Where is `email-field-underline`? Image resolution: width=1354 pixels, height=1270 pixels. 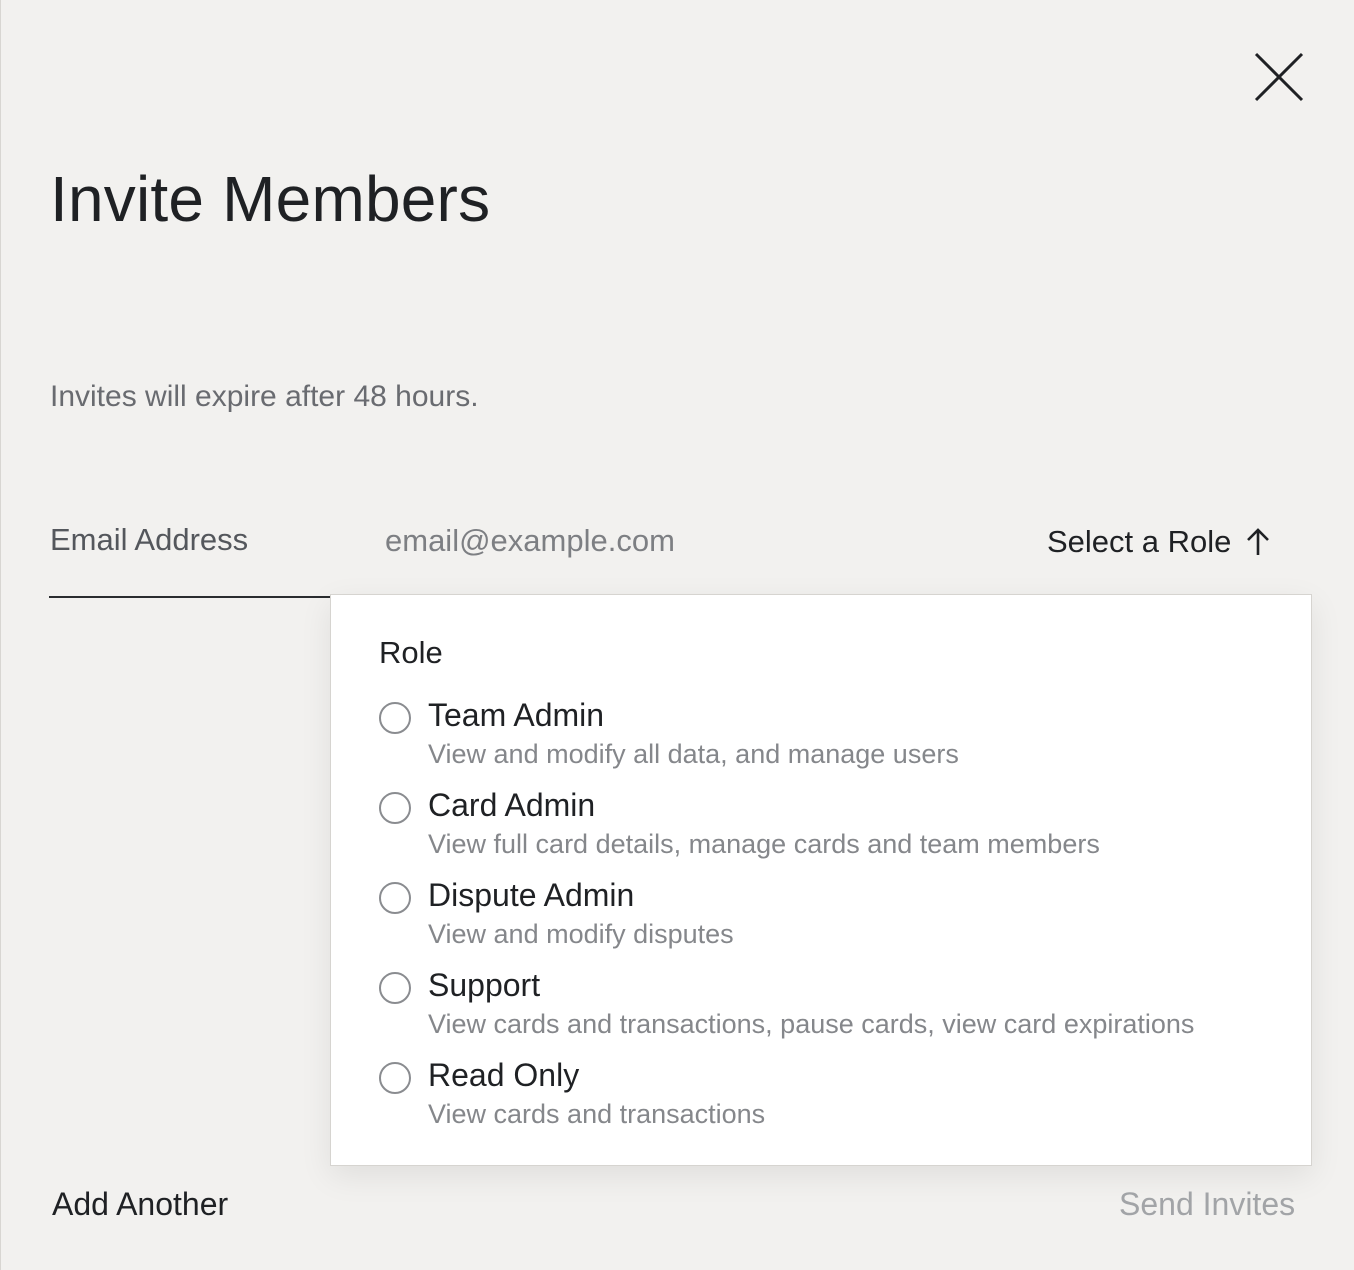
email-field-underline is located at coordinates (190, 597).